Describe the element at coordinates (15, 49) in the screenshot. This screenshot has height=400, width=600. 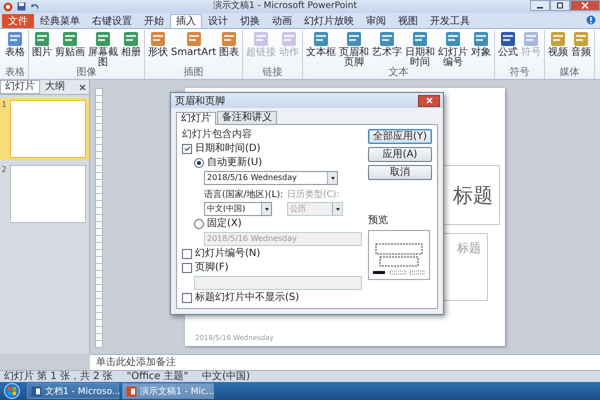
I see `ribbon-button: 表格` at that location.